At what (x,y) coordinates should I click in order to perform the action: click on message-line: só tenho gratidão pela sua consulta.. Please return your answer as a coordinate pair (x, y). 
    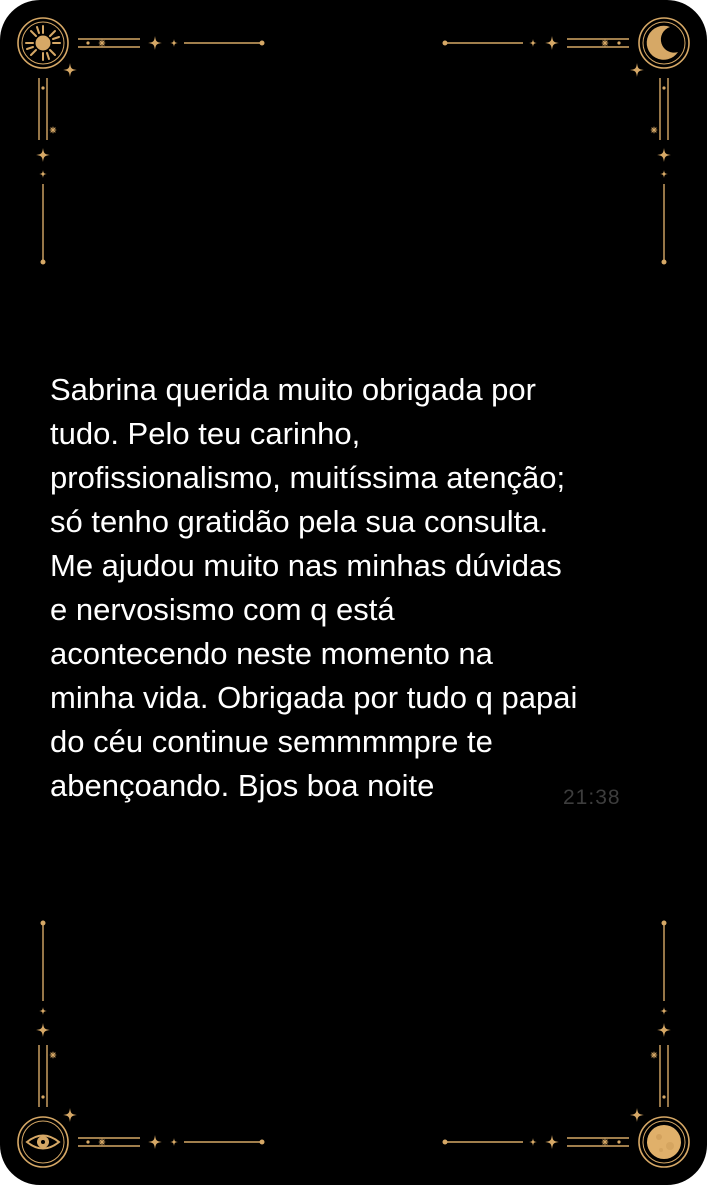
    Looking at the image, I should click on (299, 521).